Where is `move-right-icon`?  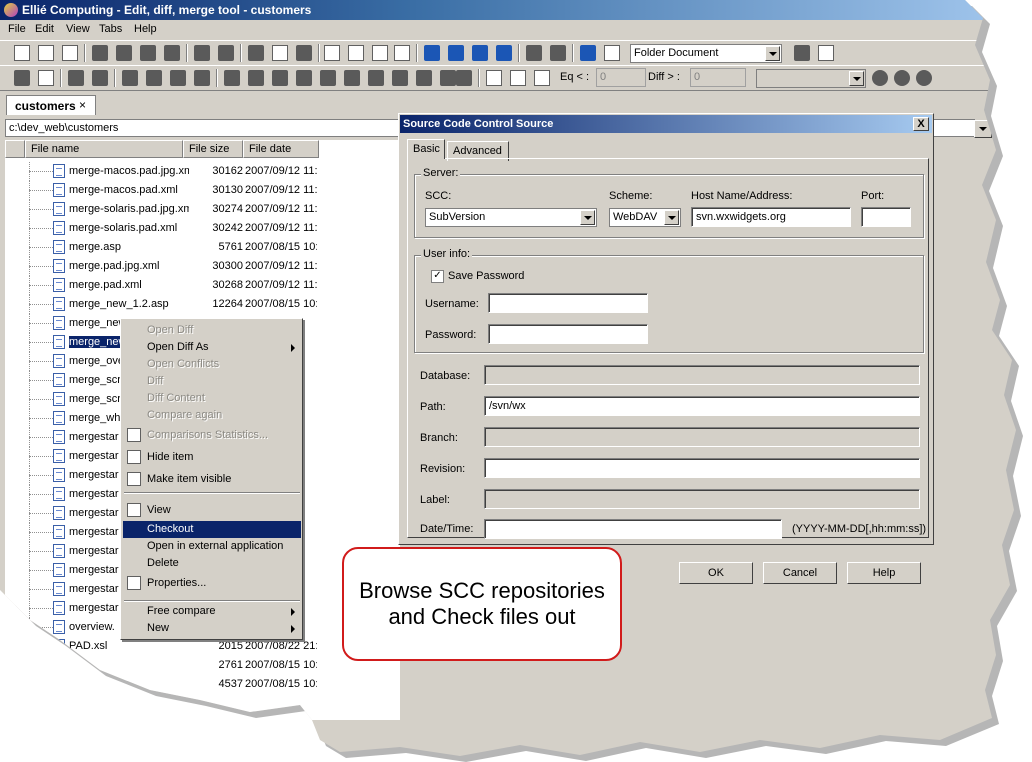 move-right-icon is located at coordinates (304, 78).